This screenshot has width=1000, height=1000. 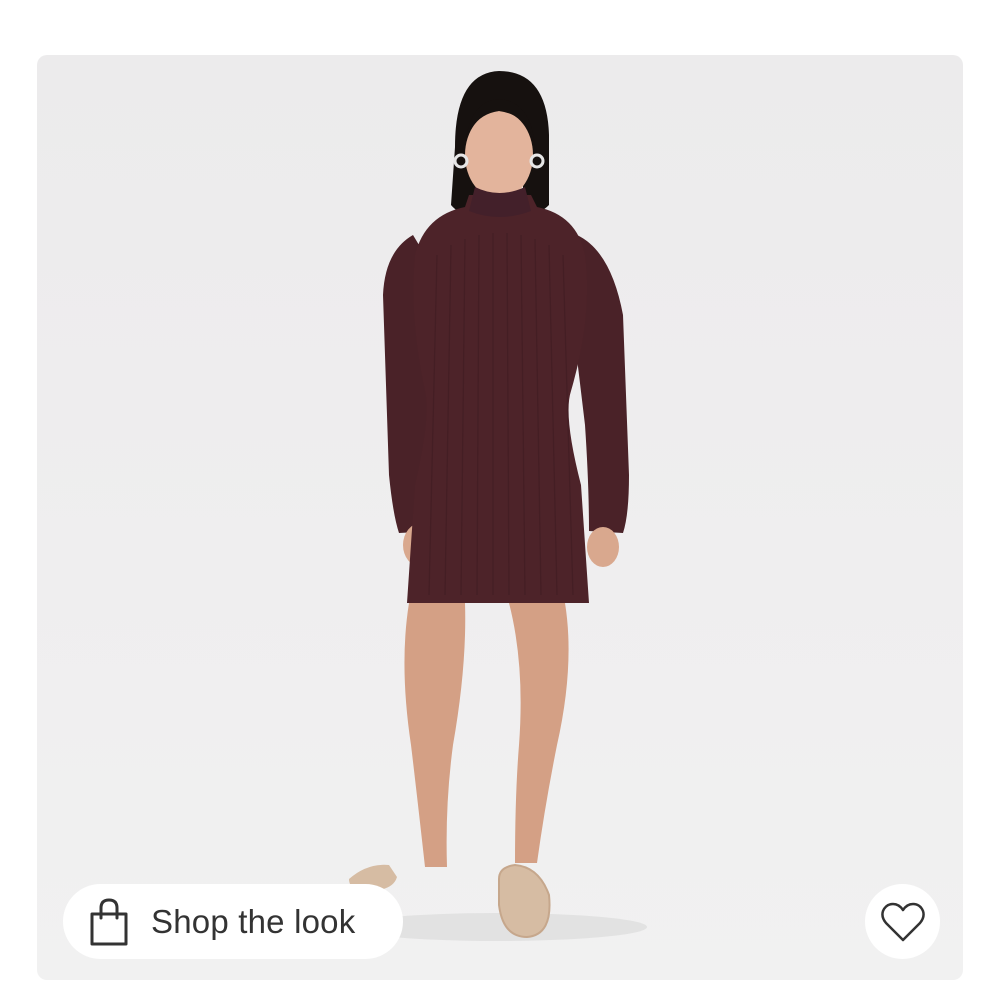 What do you see at coordinates (435, 735) in the screenshot?
I see `model-left-leg` at bounding box center [435, 735].